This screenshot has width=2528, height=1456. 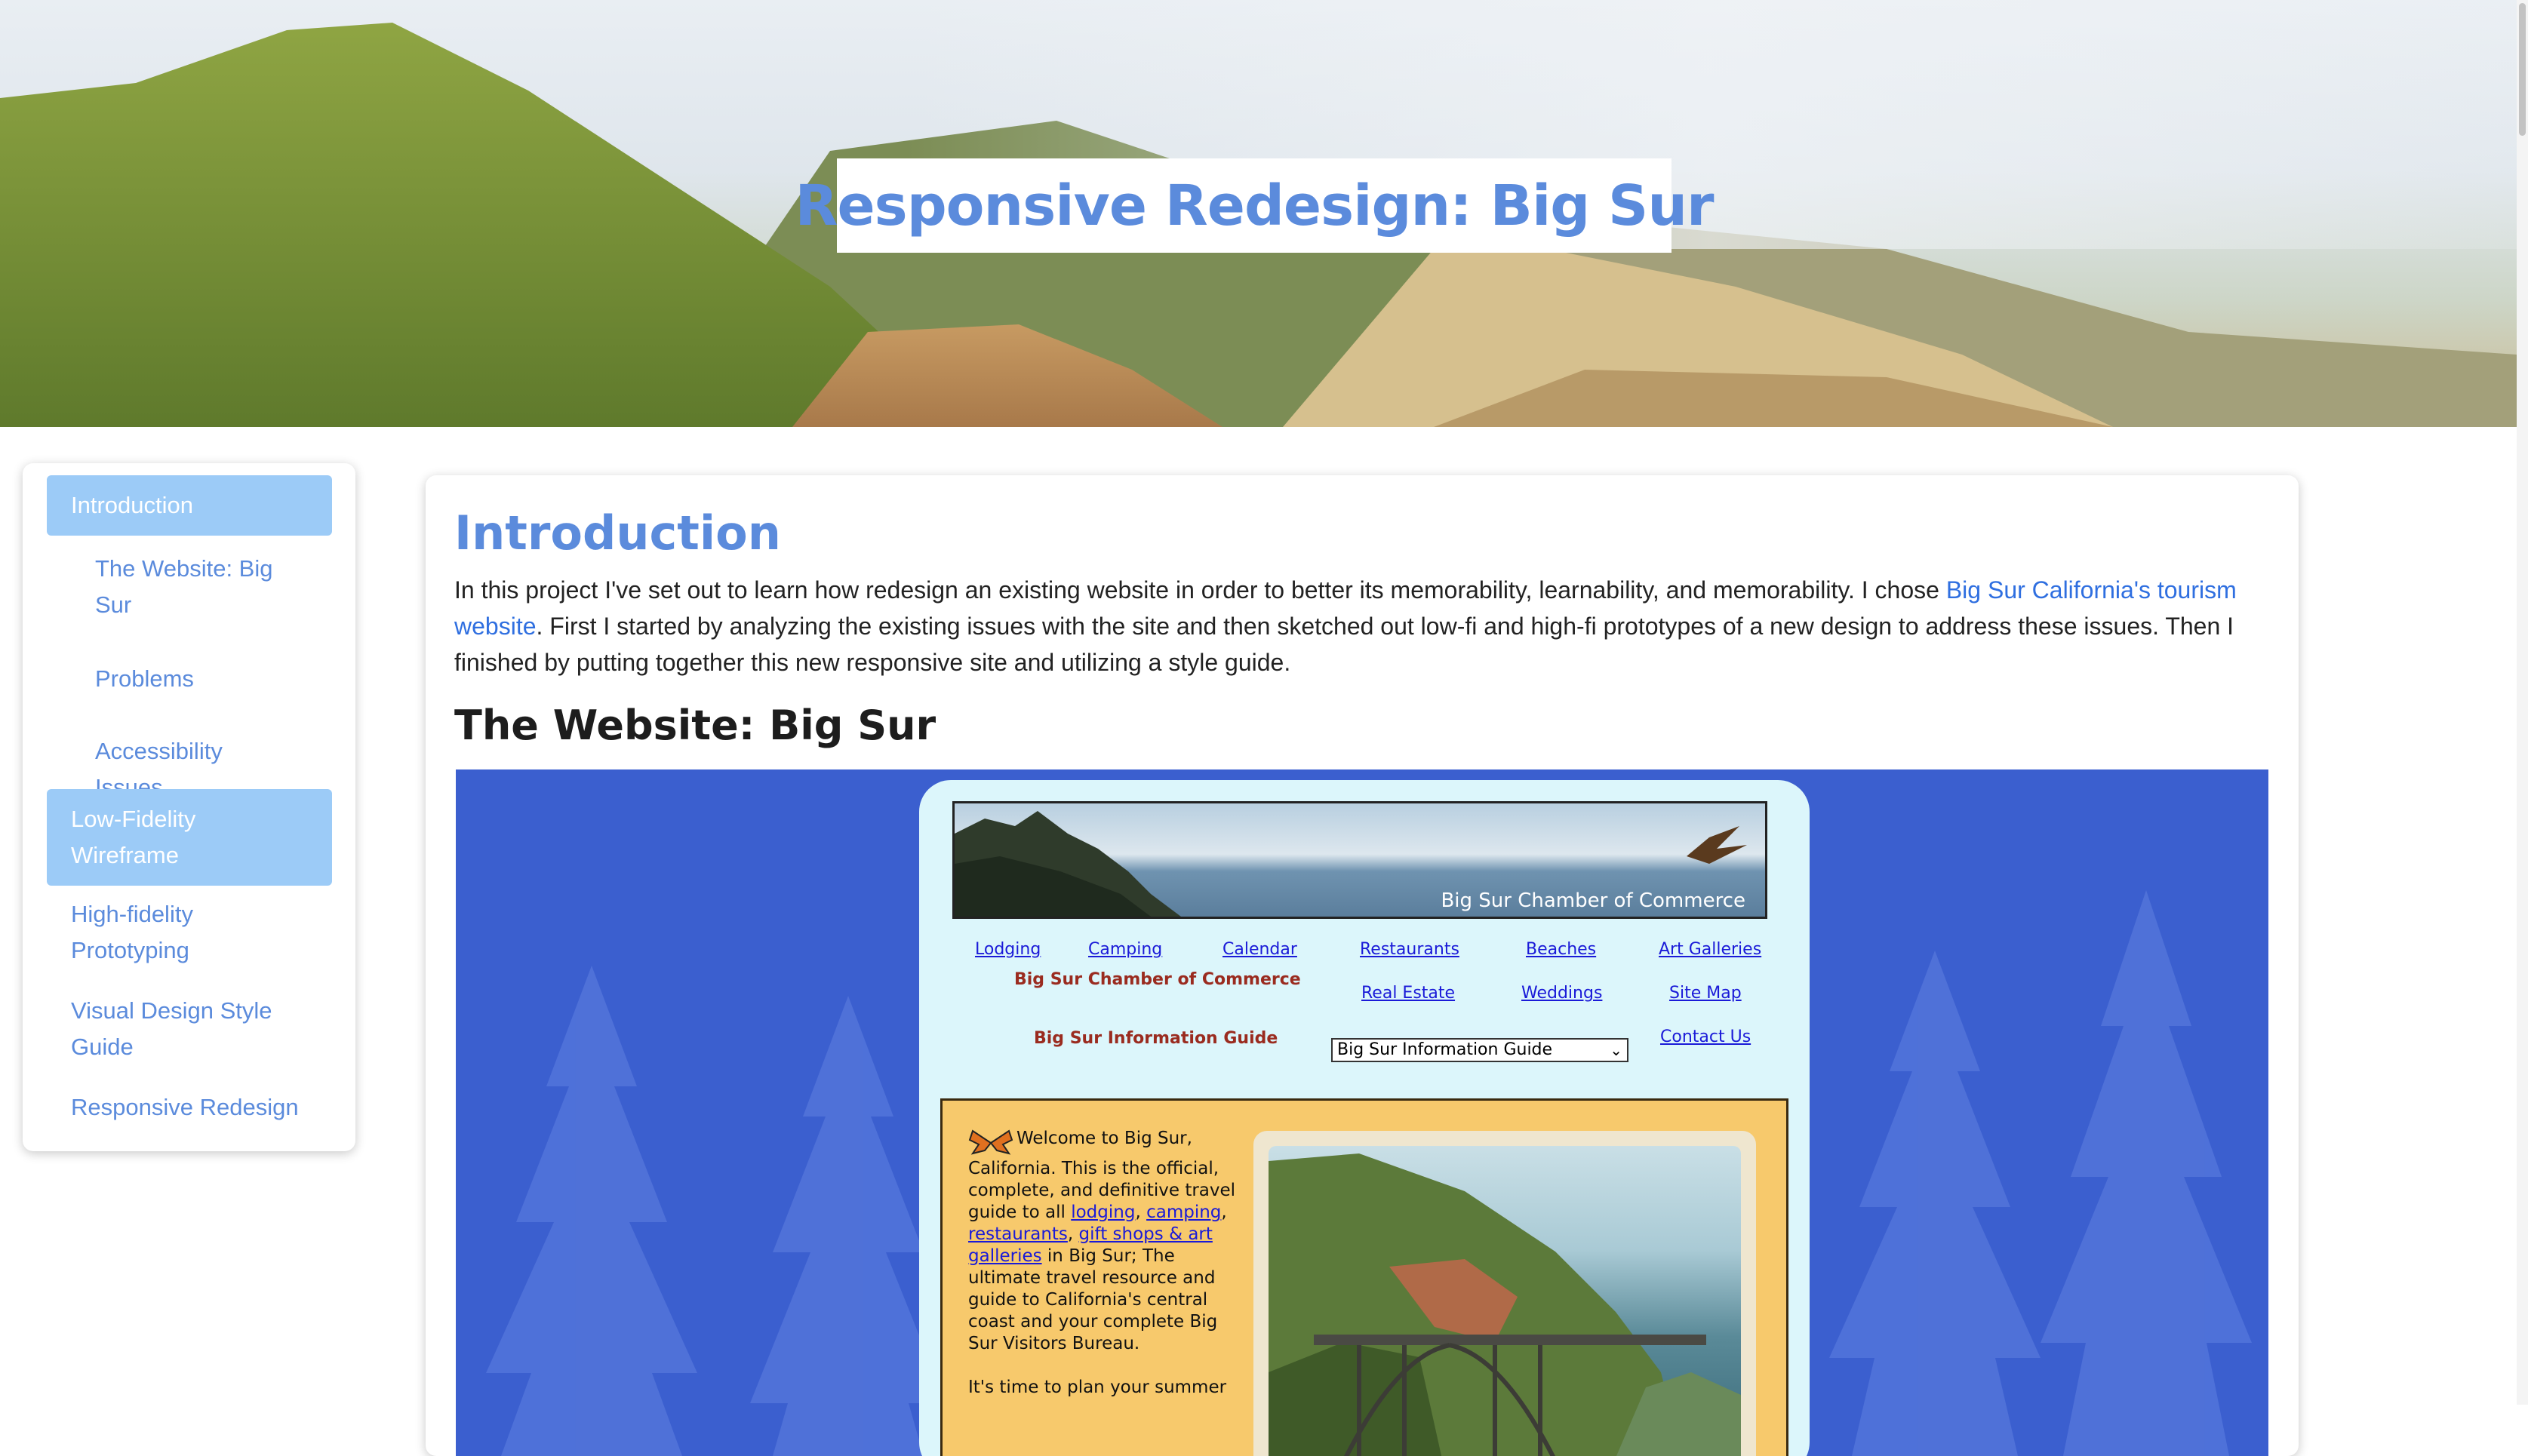 I want to click on banner-caption: Big Sur Chamber of Commerce, so click(x=1593, y=900).